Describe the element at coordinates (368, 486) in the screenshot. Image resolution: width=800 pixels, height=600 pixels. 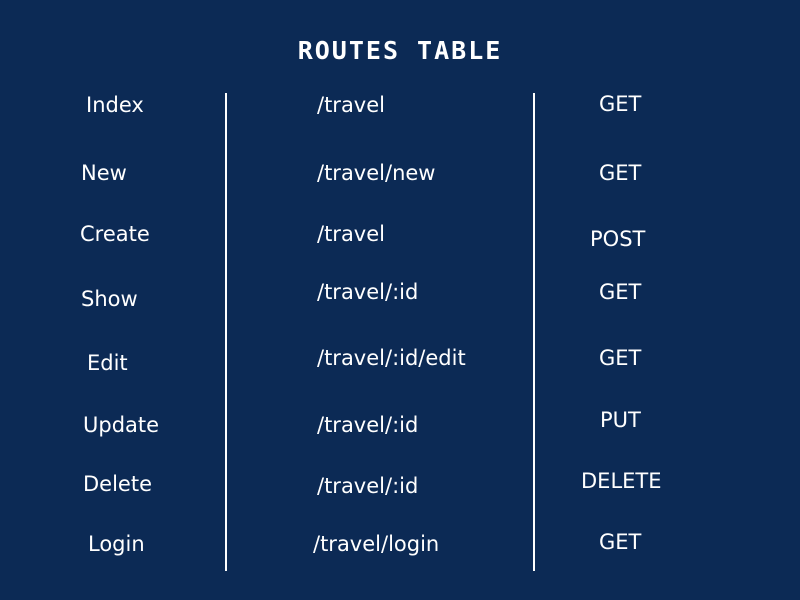
I see `route-path-delete: /travel/:id` at that location.